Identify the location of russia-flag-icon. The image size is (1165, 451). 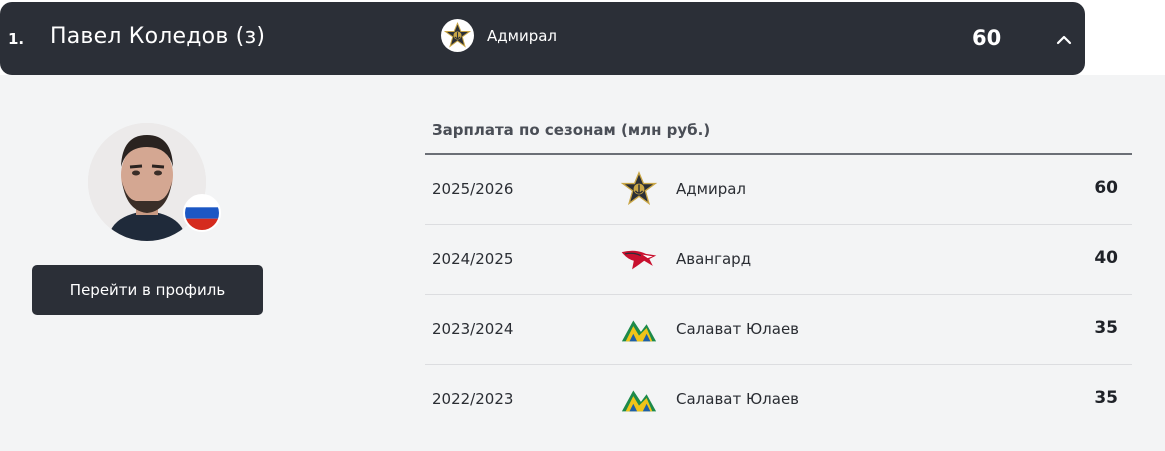
(202, 213).